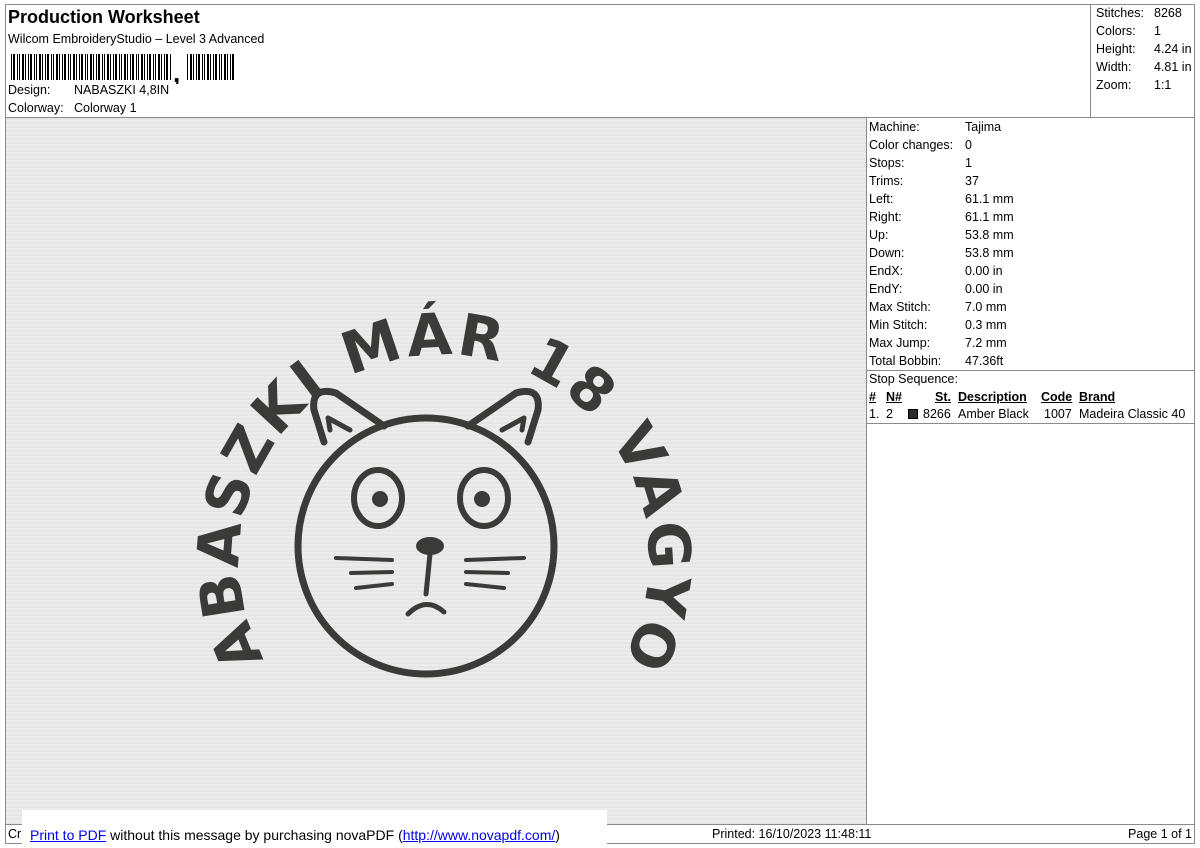  Describe the element at coordinates (1116, 31) in the screenshot. I see `summary-label: Colors:` at that location.